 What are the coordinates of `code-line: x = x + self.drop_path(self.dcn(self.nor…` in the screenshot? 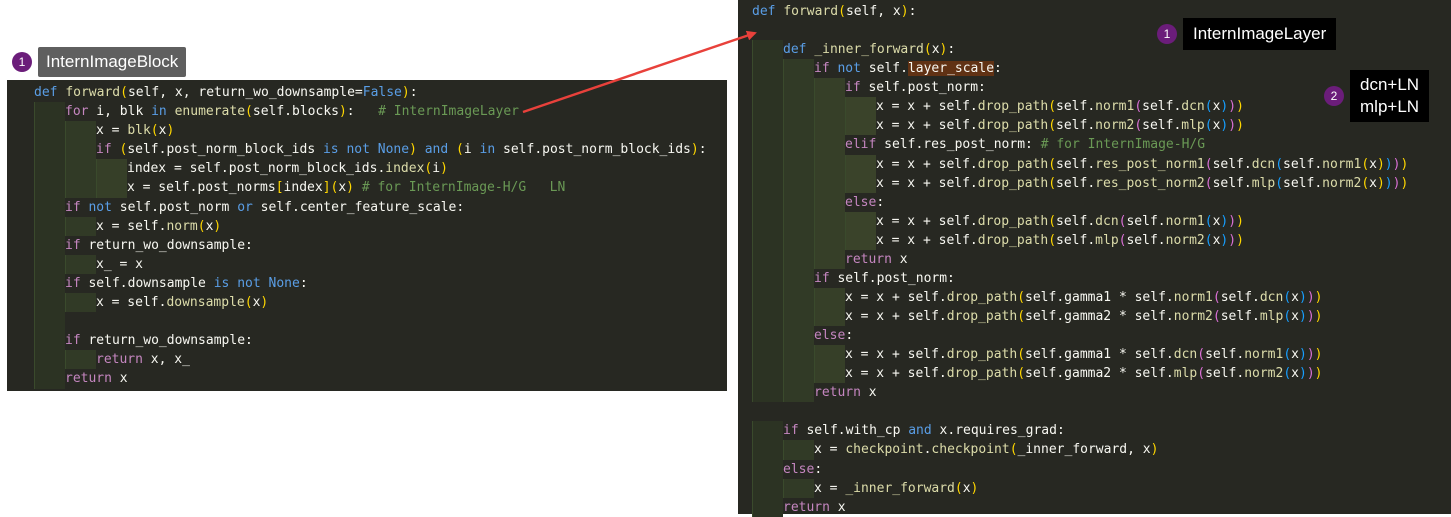 It's located at (1094, 221).